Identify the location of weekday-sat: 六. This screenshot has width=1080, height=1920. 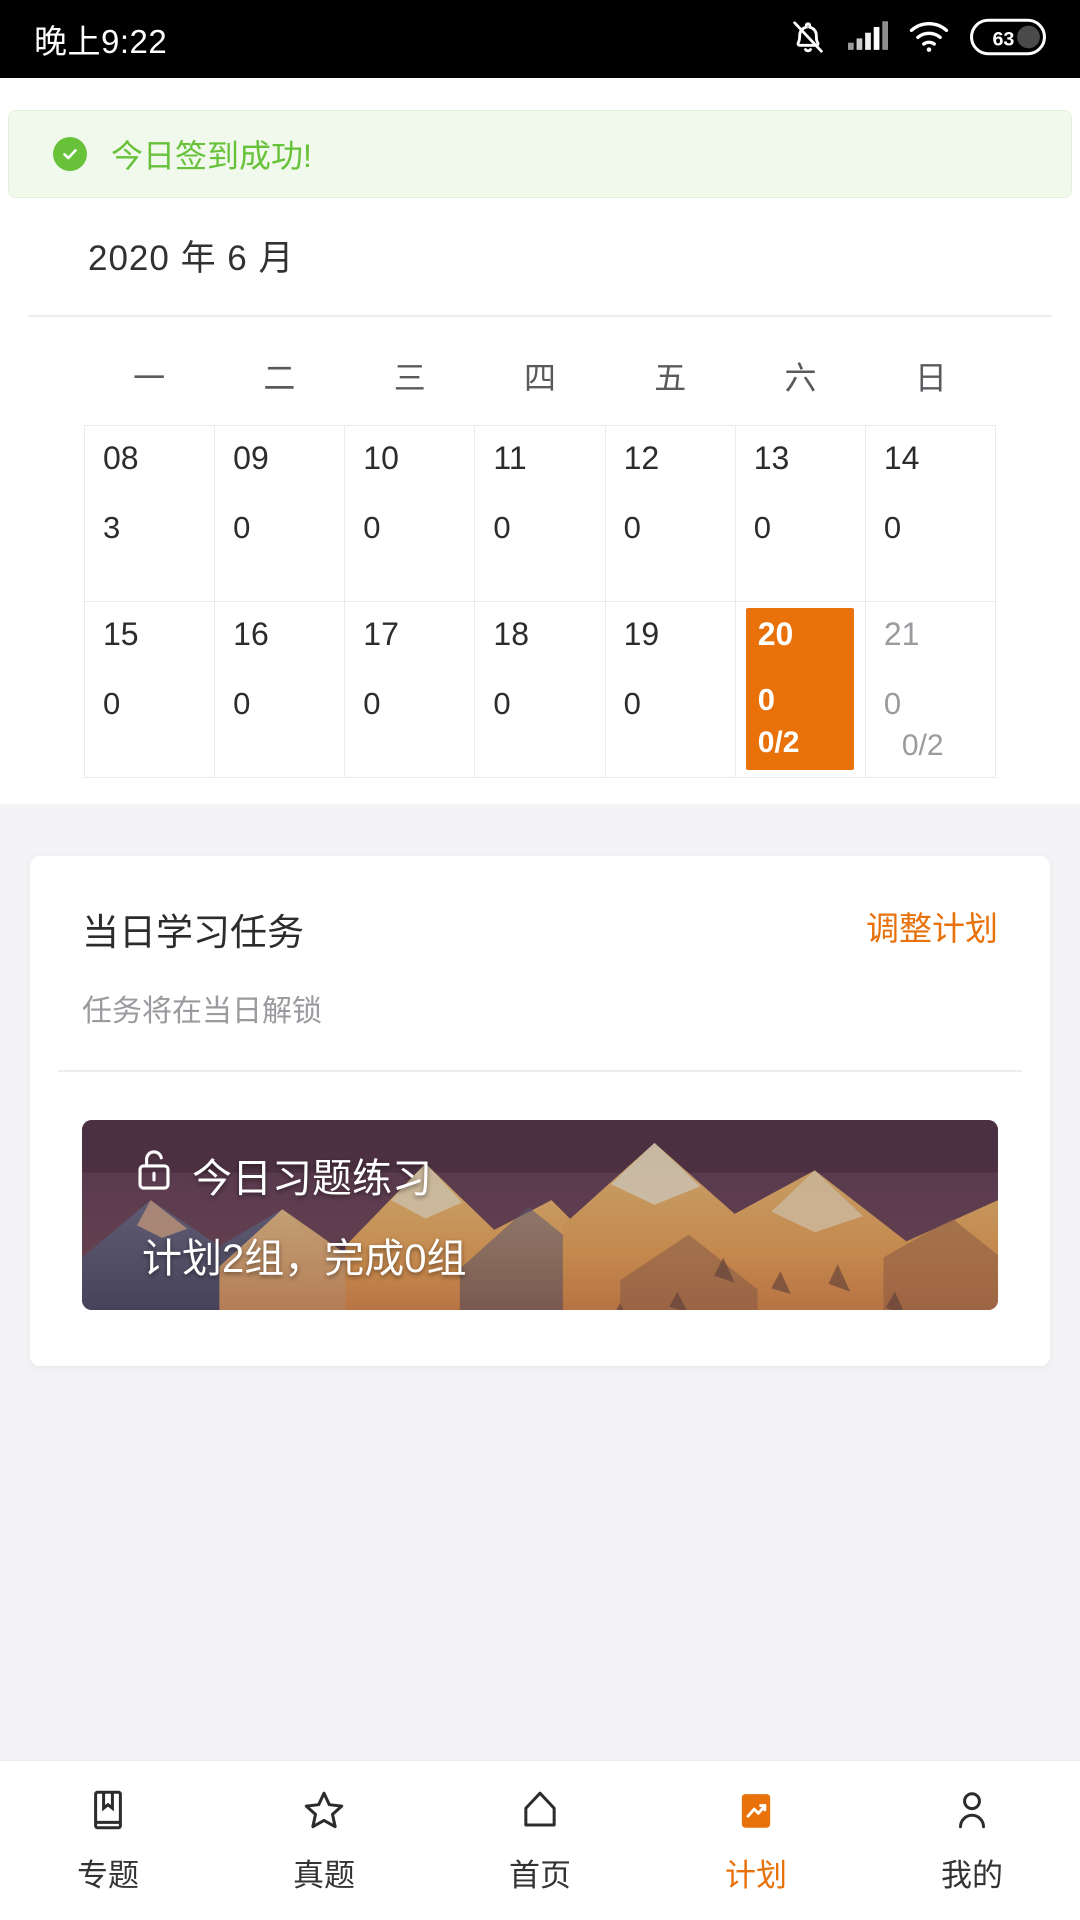
(800, 378).